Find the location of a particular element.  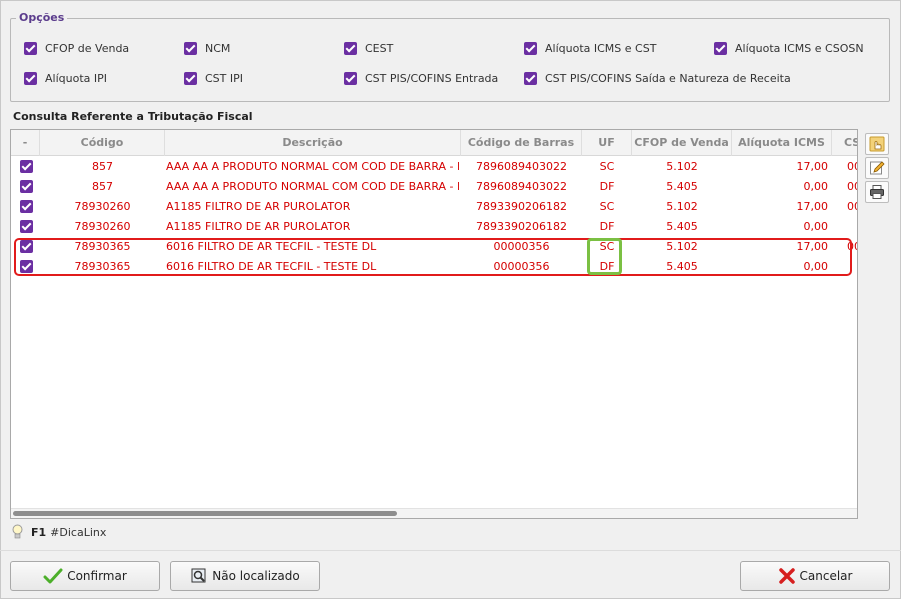

option-ncm: NCM is located at coordinates (207, 48).